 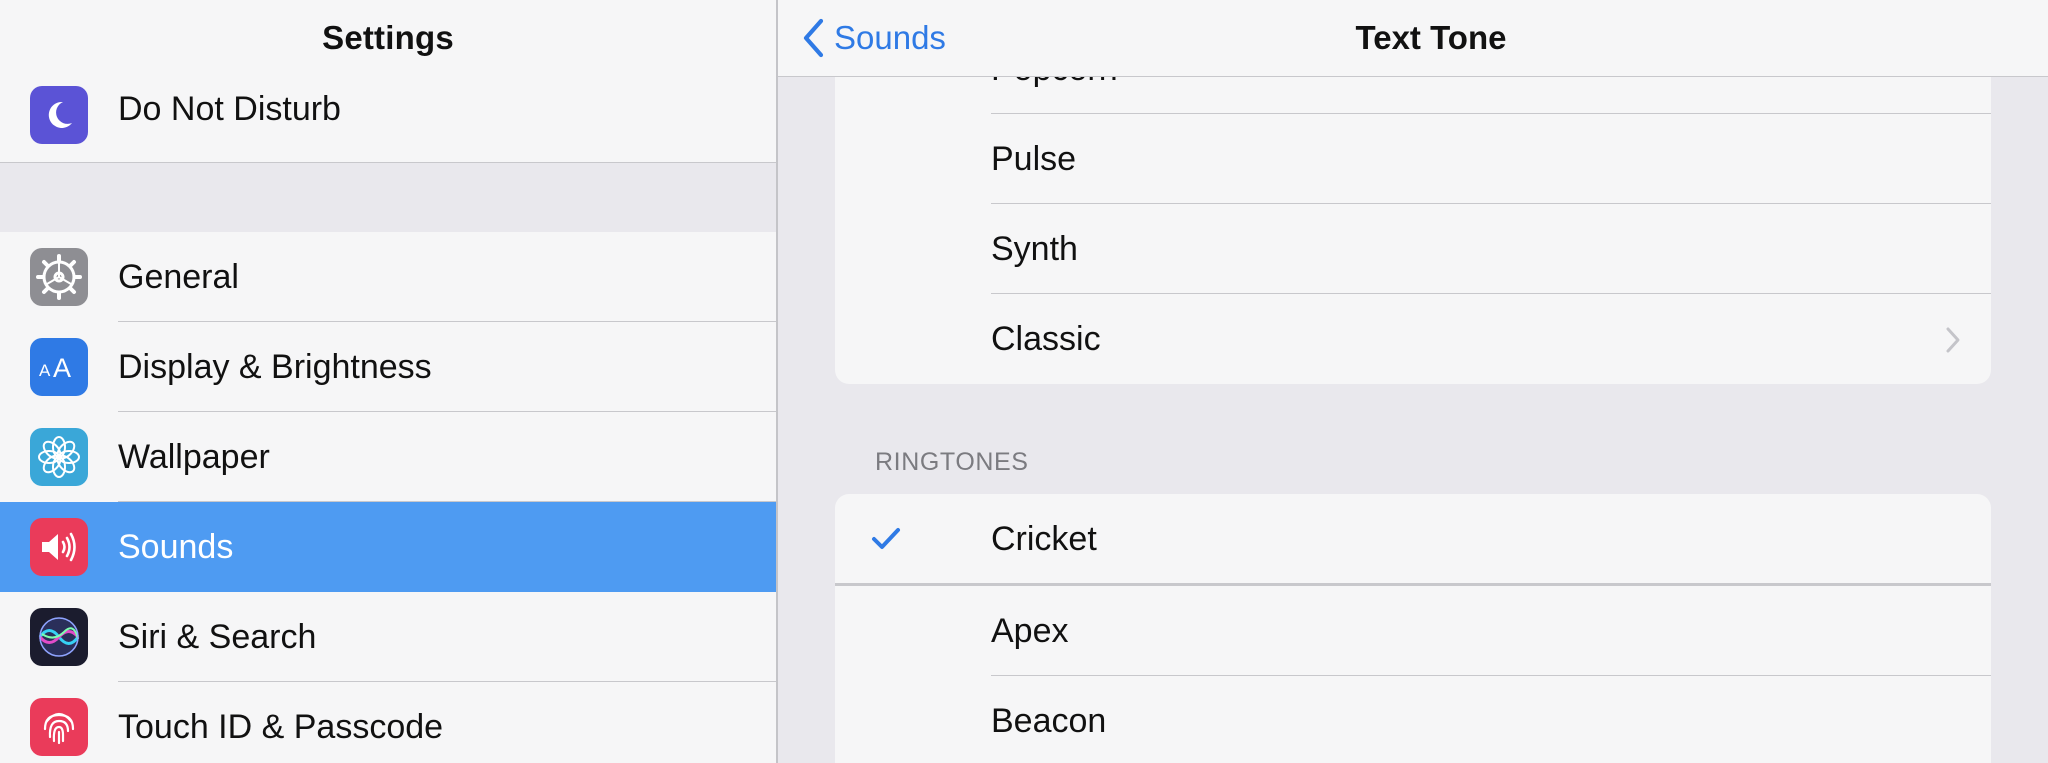 I want to click on sidebar-item-sounds: Sounds, so click(x=388, y=547).